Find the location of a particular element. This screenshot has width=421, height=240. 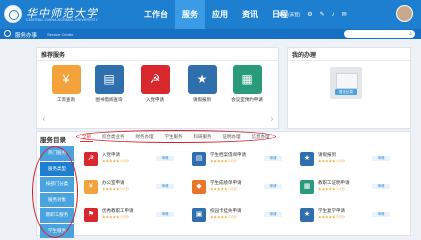

next-arrow-icon: › is located at coordinates (272, 119).